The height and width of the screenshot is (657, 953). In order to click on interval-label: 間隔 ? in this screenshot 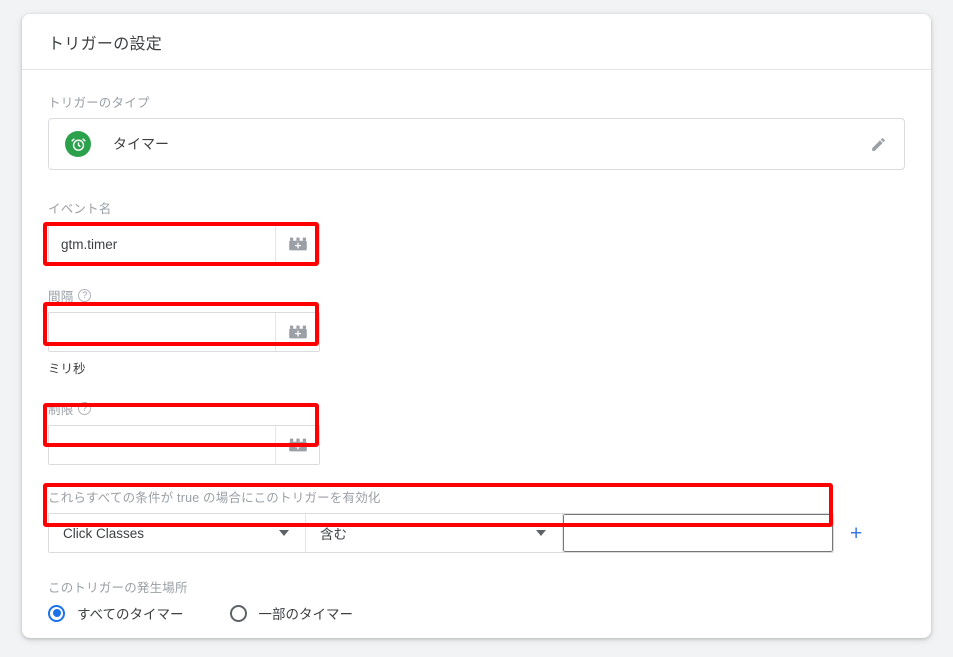, I will do `click(476, 295)`.